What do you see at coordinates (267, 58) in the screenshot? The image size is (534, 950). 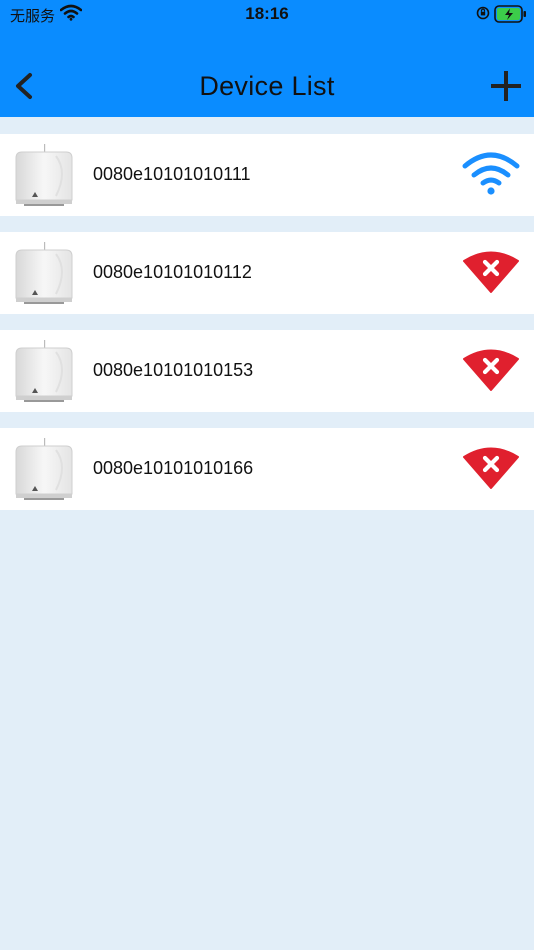 I see `app-header: 无服务 18:16 Device List` at bounding box center [267, 58].